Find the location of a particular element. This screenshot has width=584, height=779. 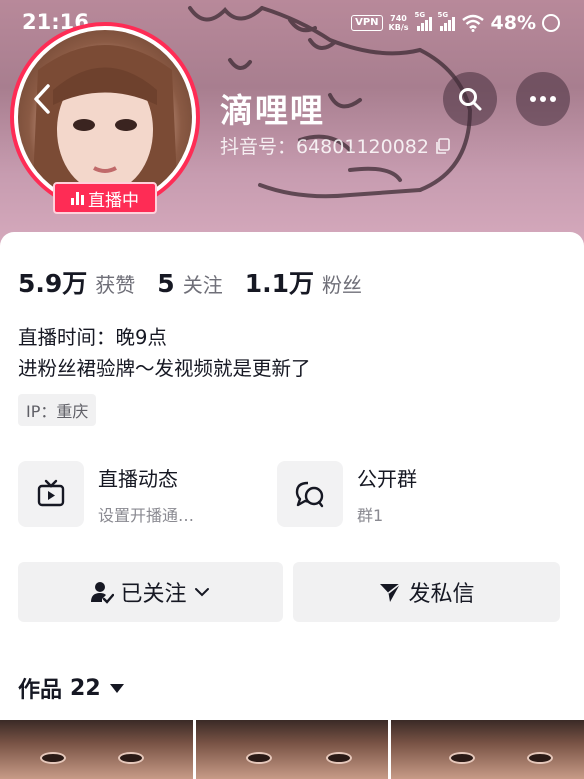

public-group-entry: 公开群 群1 is located at coordinates (347, 494).